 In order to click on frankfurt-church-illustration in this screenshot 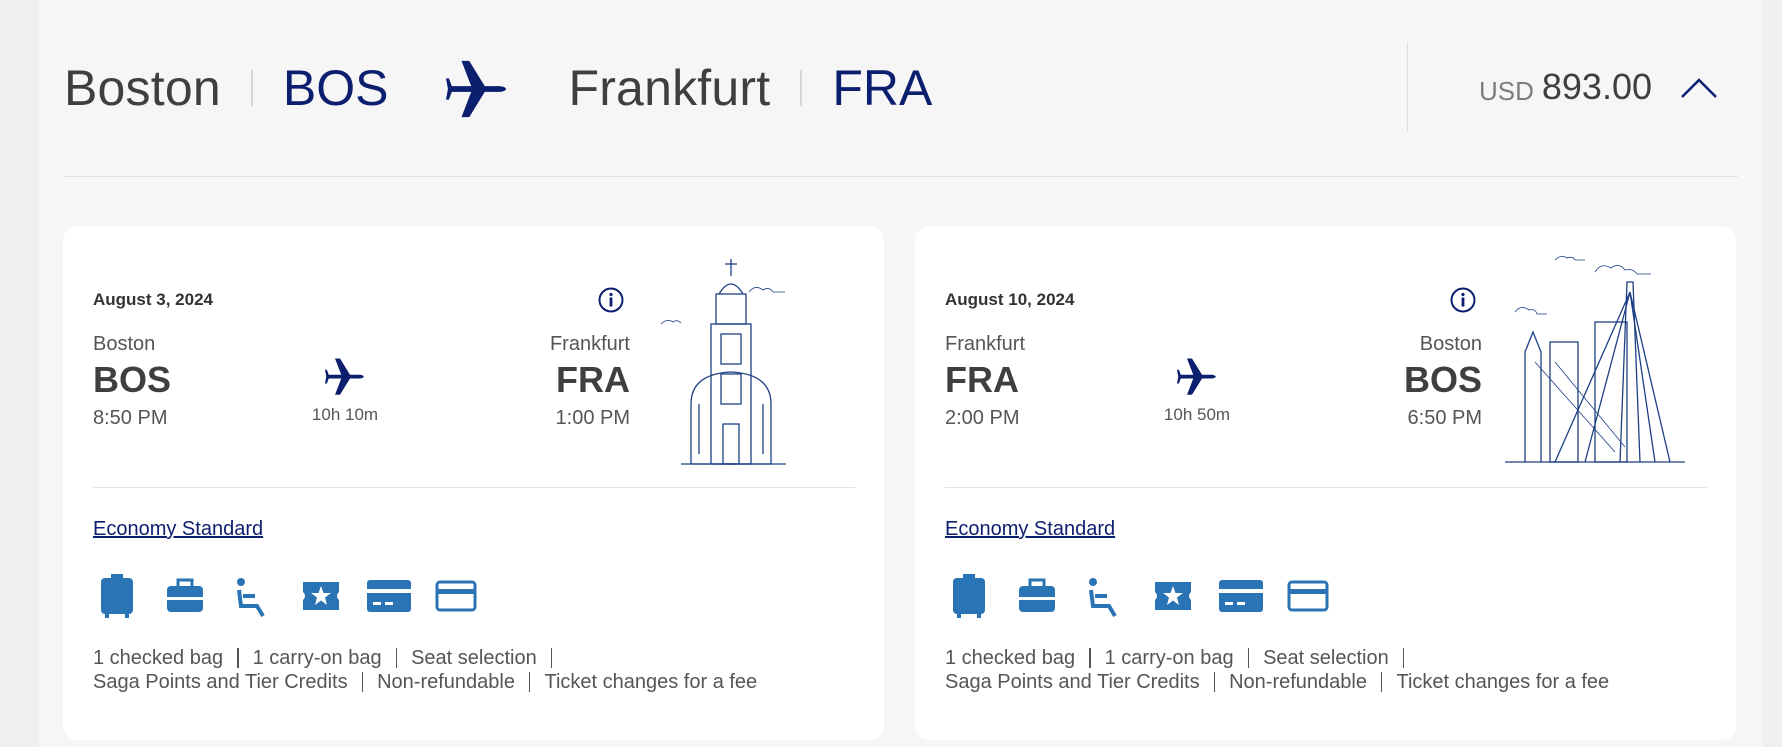, I will do `click(723, 362)`.